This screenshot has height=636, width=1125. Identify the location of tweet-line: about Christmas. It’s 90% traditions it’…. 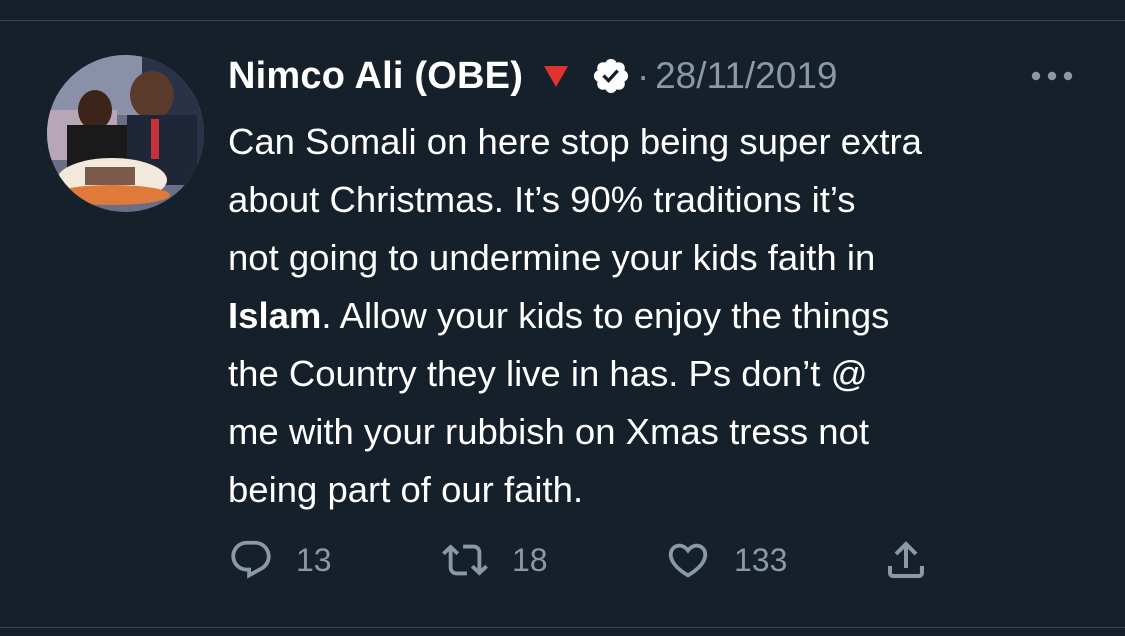
(542, 199).